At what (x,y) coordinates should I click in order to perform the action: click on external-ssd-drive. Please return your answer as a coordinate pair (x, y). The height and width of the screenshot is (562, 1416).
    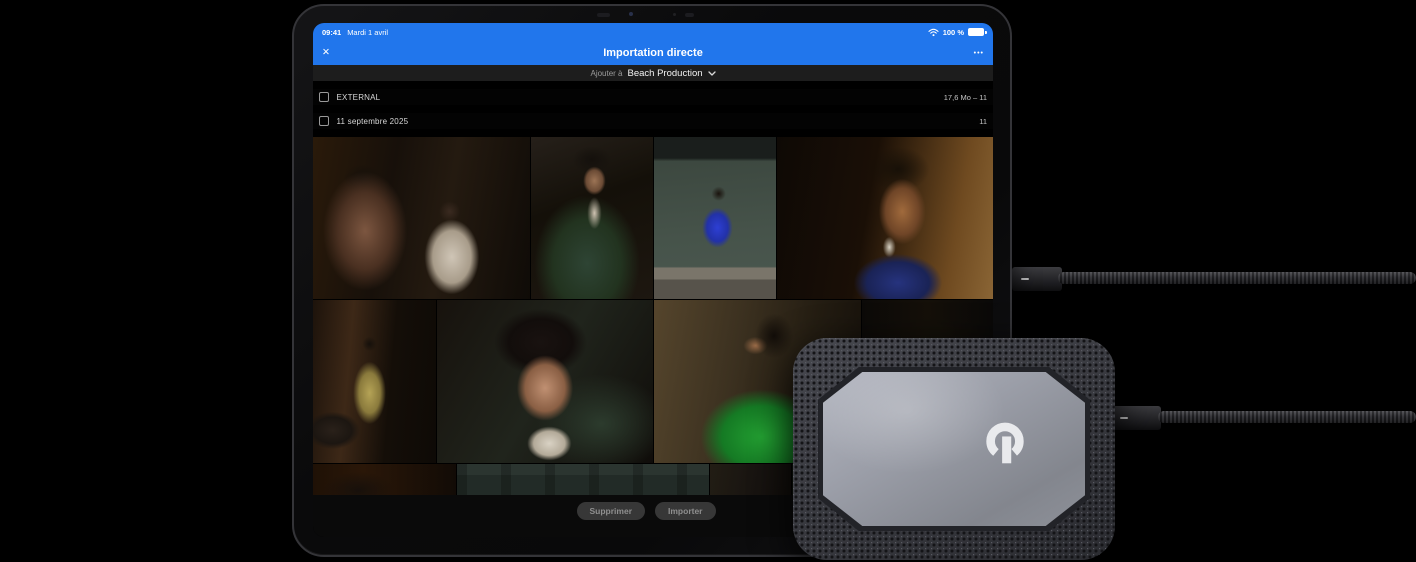
    Looking at the image, I should click on (954, 449).